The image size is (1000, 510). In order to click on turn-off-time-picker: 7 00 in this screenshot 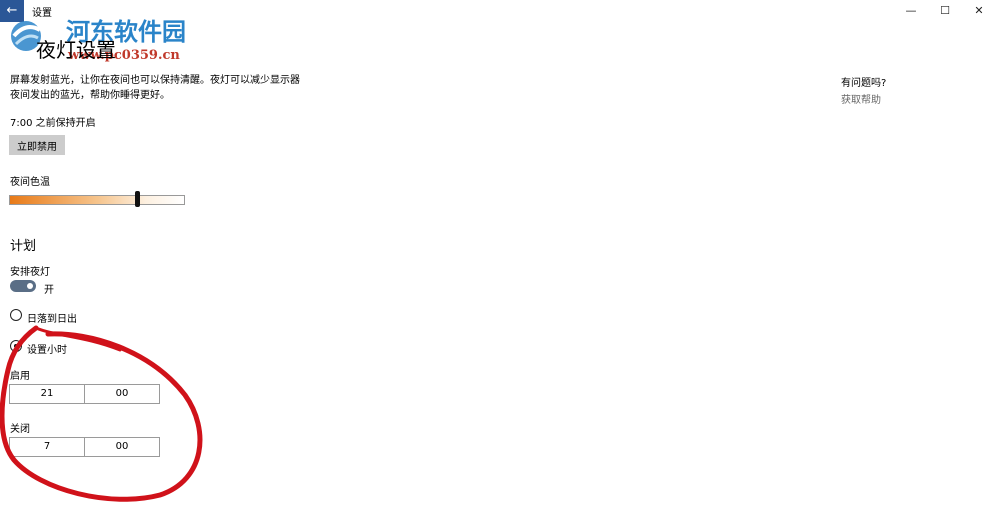, I will do `click(84, 447)`.